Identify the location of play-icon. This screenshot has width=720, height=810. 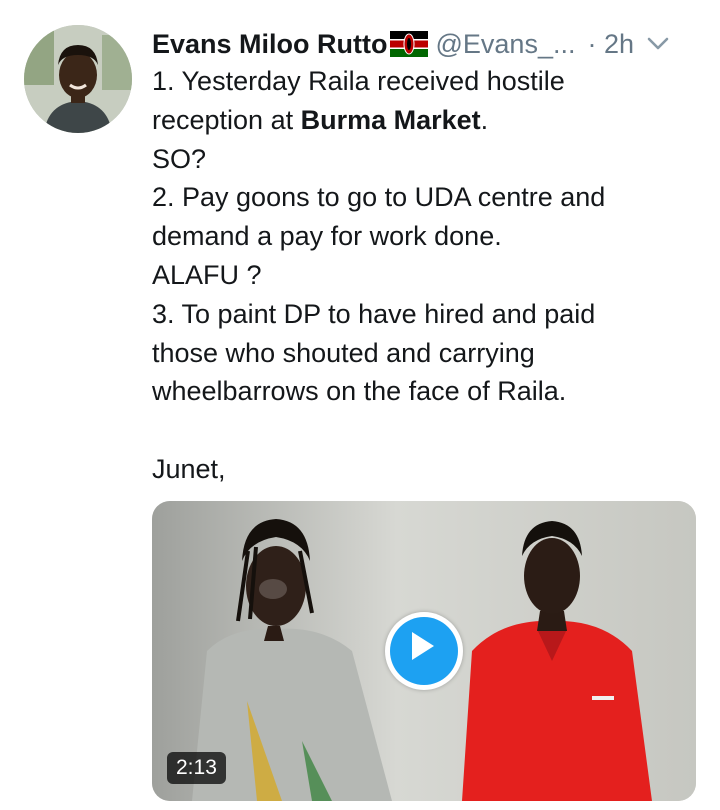
(423, 646).